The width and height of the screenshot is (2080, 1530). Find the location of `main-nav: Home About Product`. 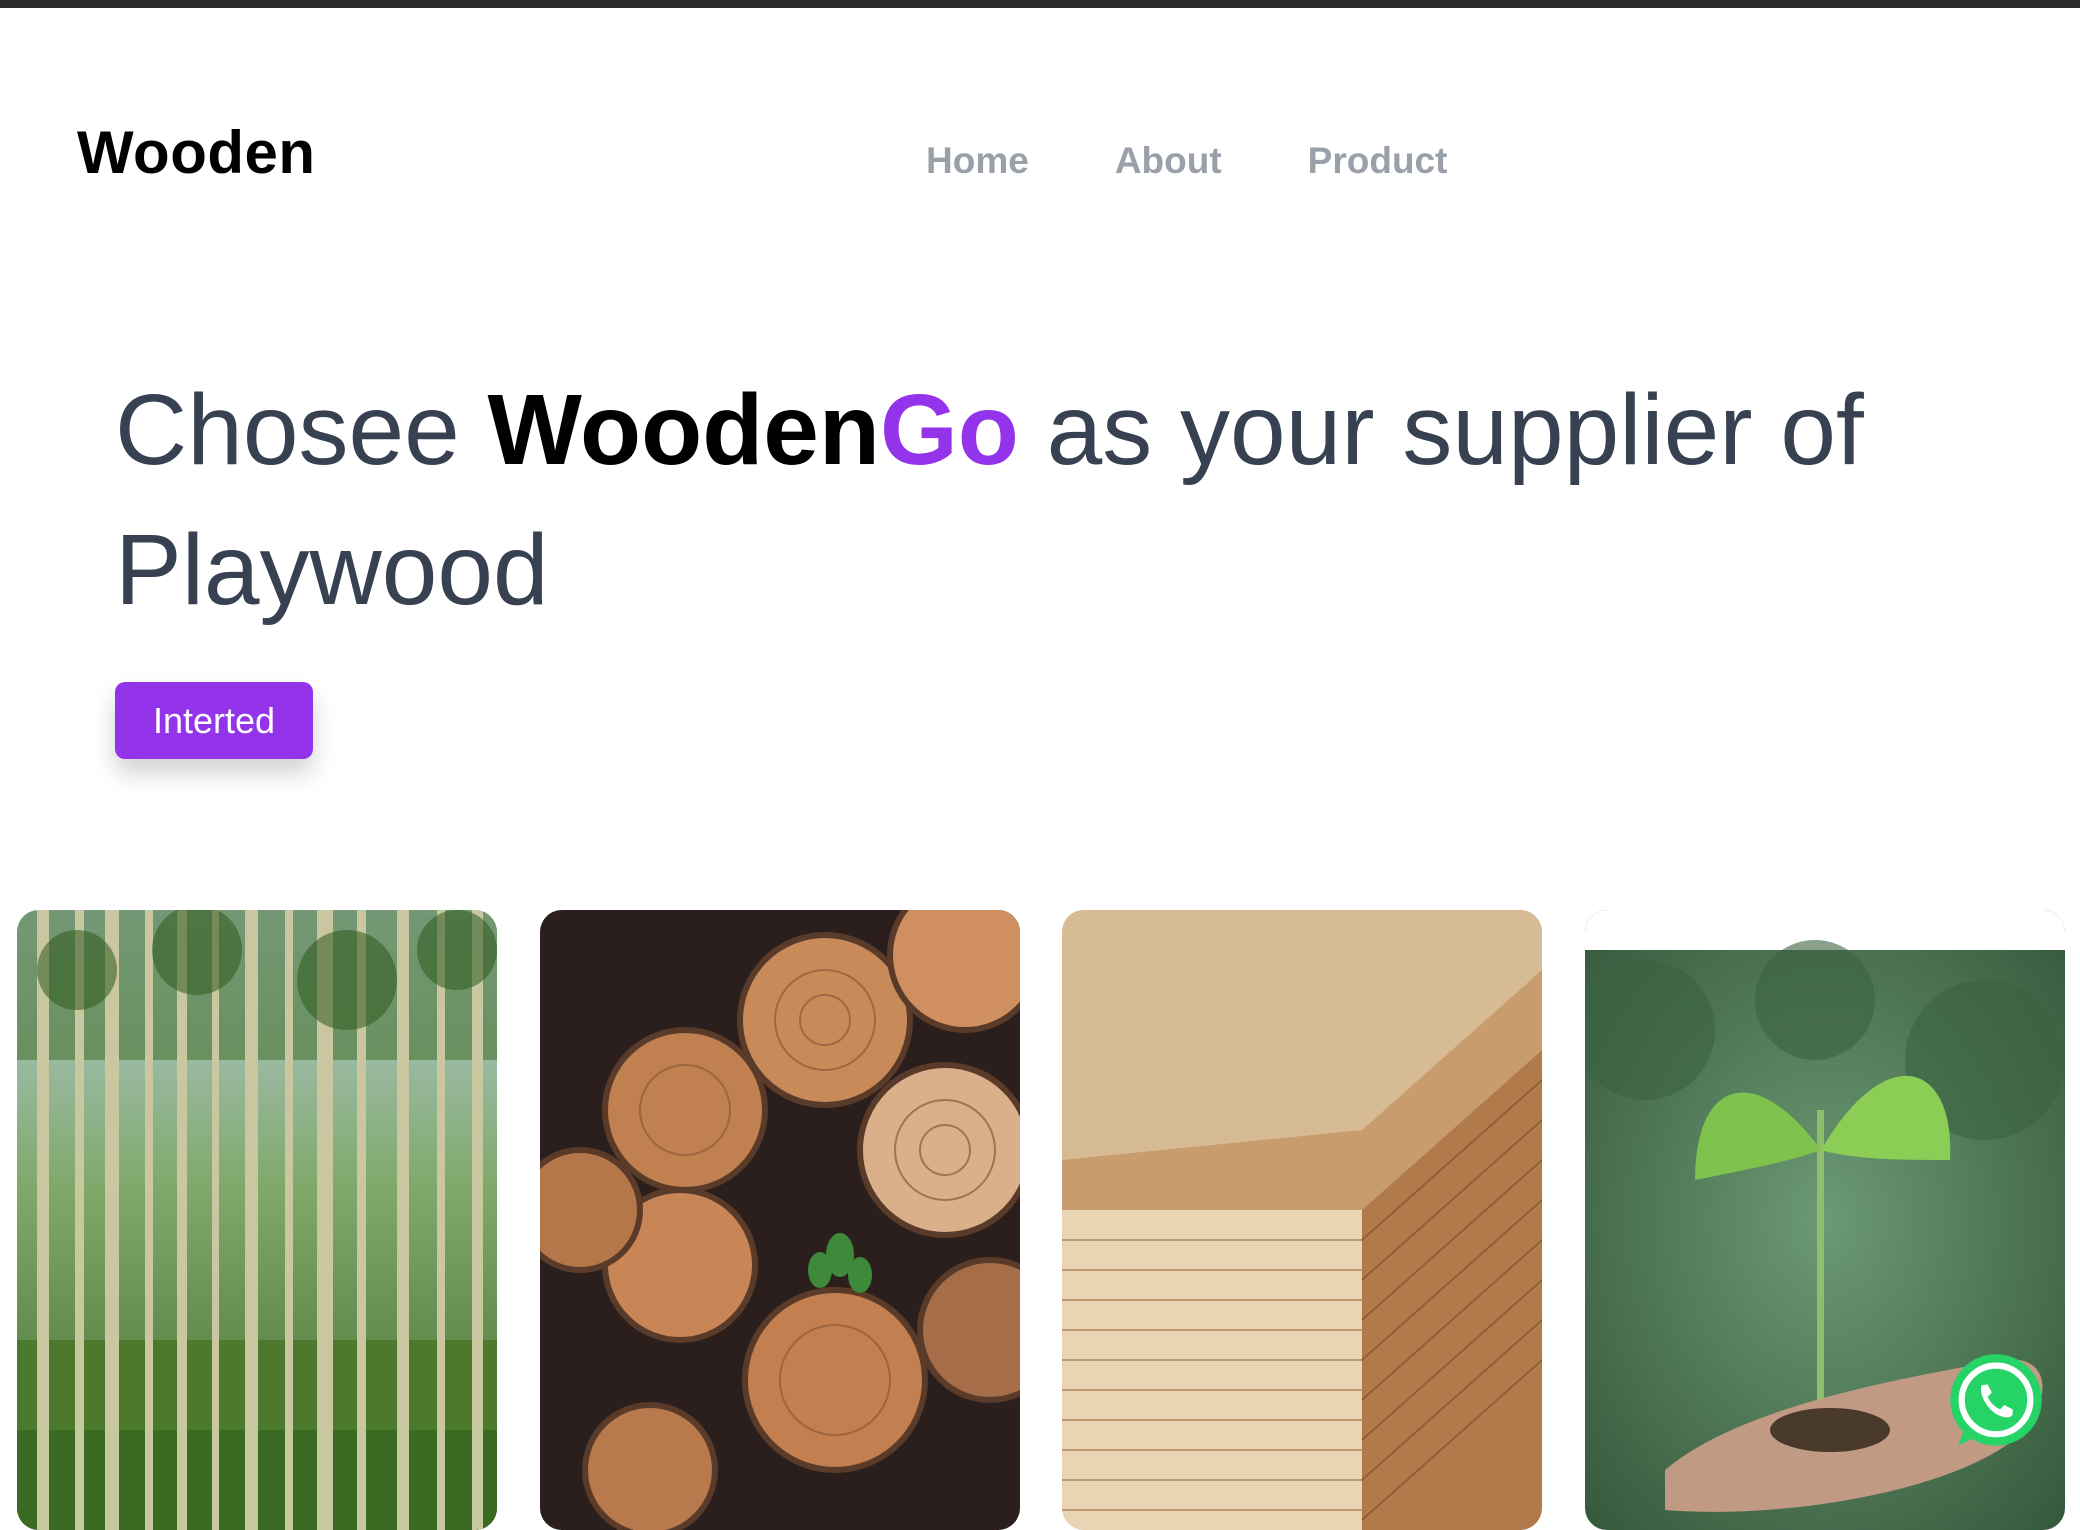

main-nav: Home About Product is located at coordinates (1186, 161).